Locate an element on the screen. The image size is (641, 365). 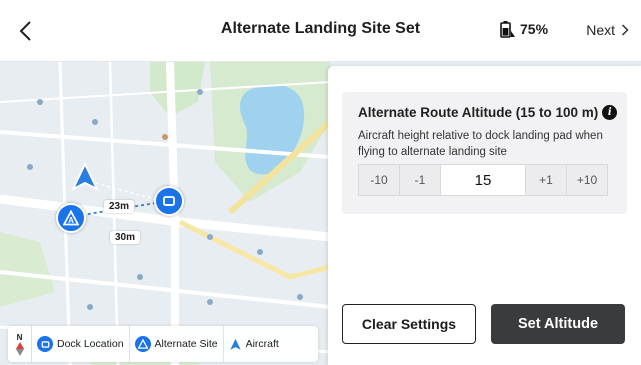
battery-percent: 75% is located at coordinates (534, 29).